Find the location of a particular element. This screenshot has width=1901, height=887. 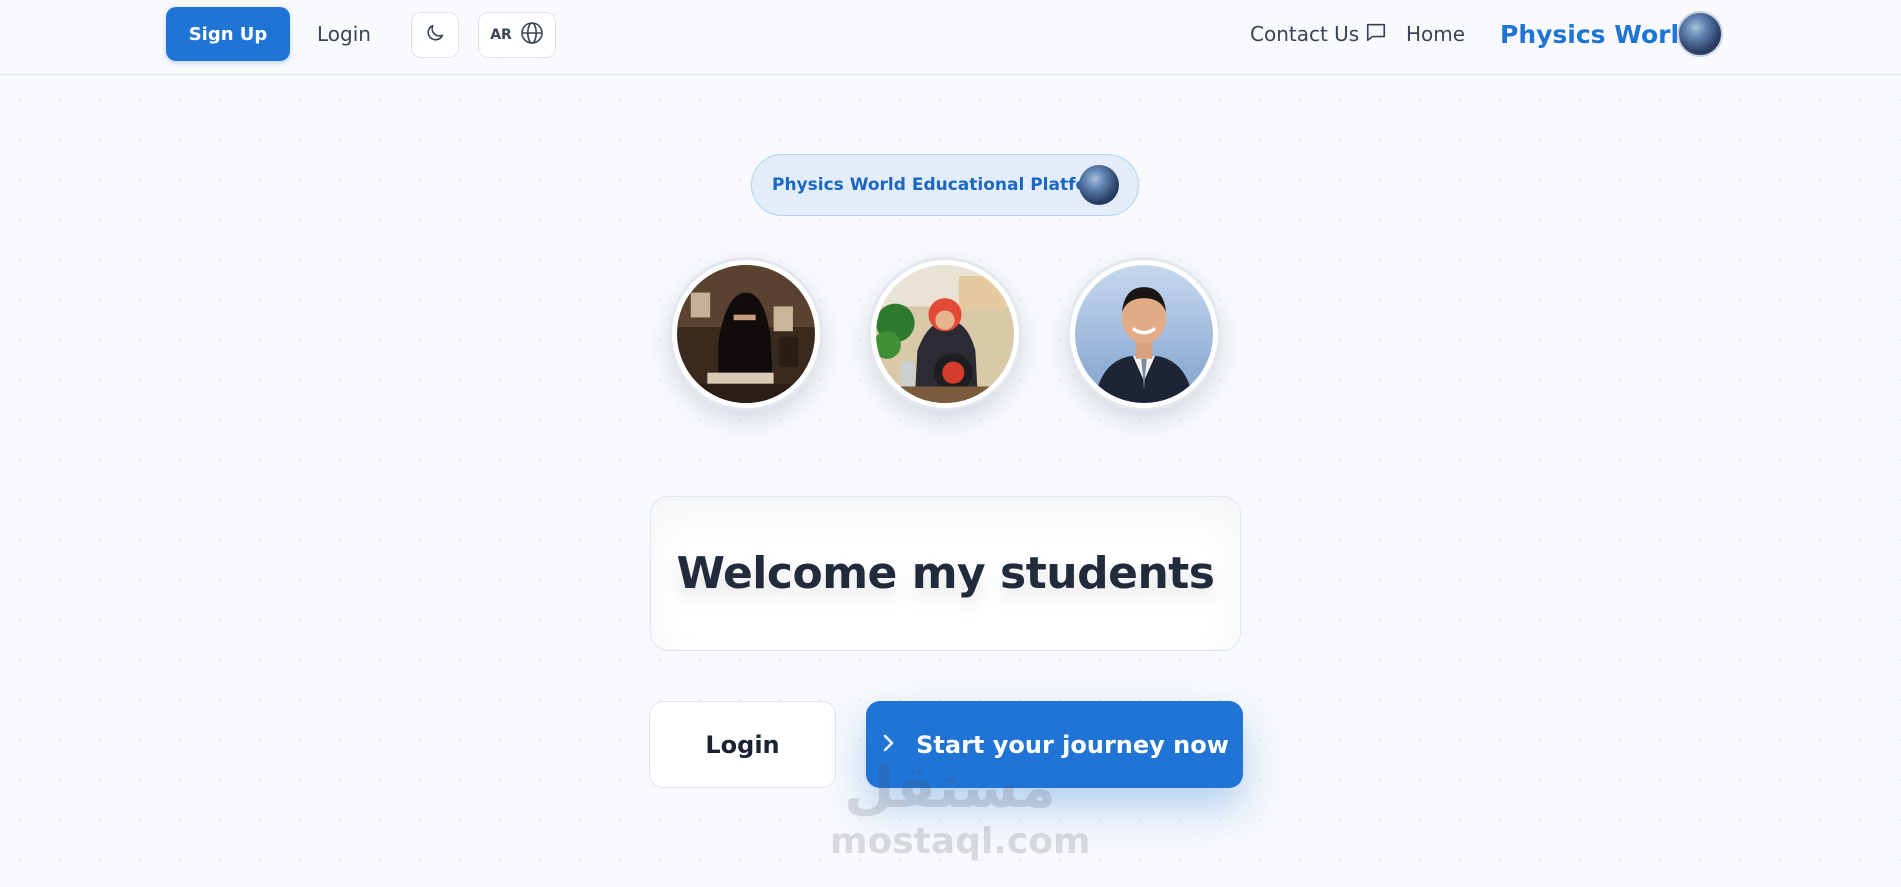

chevron-right-icon is located at coordinates (888, 745).